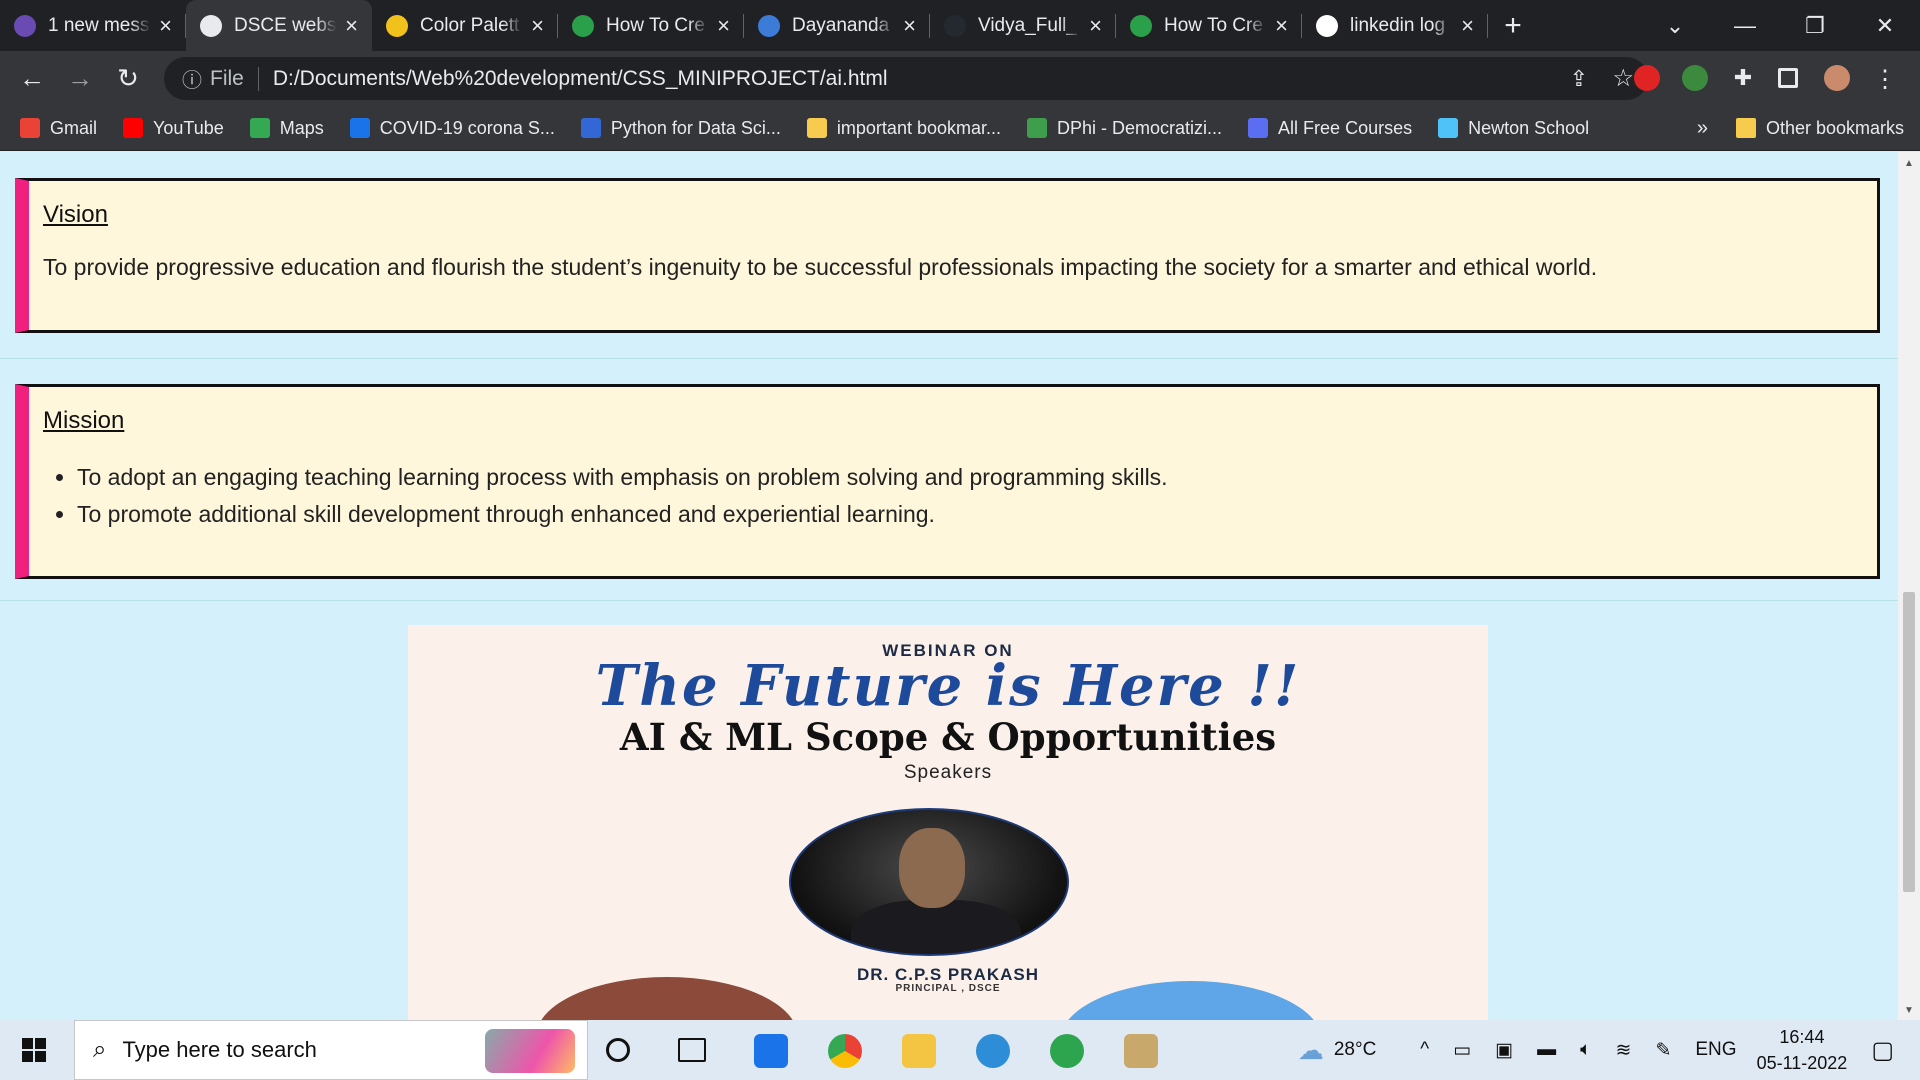  I want to click on language-indicator: ENG, so click(1715, 1050).